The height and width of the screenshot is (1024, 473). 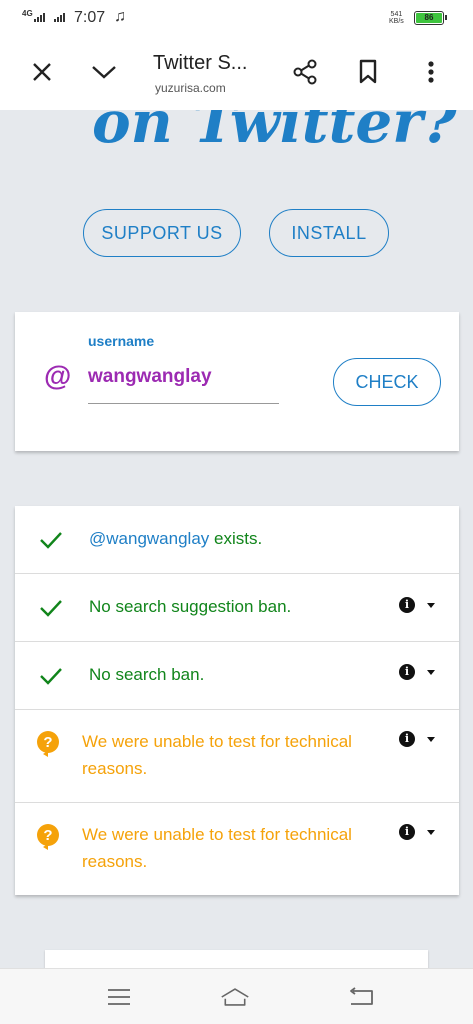 I want to click on network-speed: 541 KB/s, so click(x=396, y=18).